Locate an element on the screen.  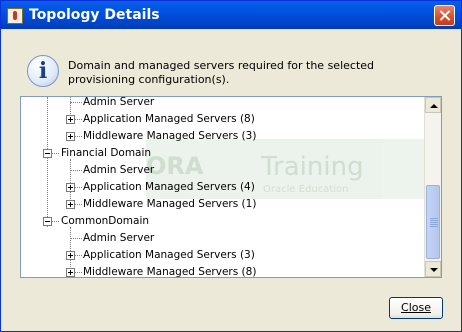
grip-icon is located at coordinates (434, 223).